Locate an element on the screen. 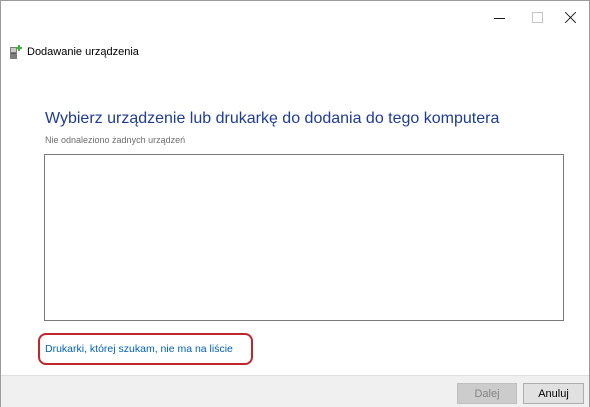 This screenshot has height=407, width=590. wizard-footer: Dalej Anuluj is located at coordinates (295, 391).